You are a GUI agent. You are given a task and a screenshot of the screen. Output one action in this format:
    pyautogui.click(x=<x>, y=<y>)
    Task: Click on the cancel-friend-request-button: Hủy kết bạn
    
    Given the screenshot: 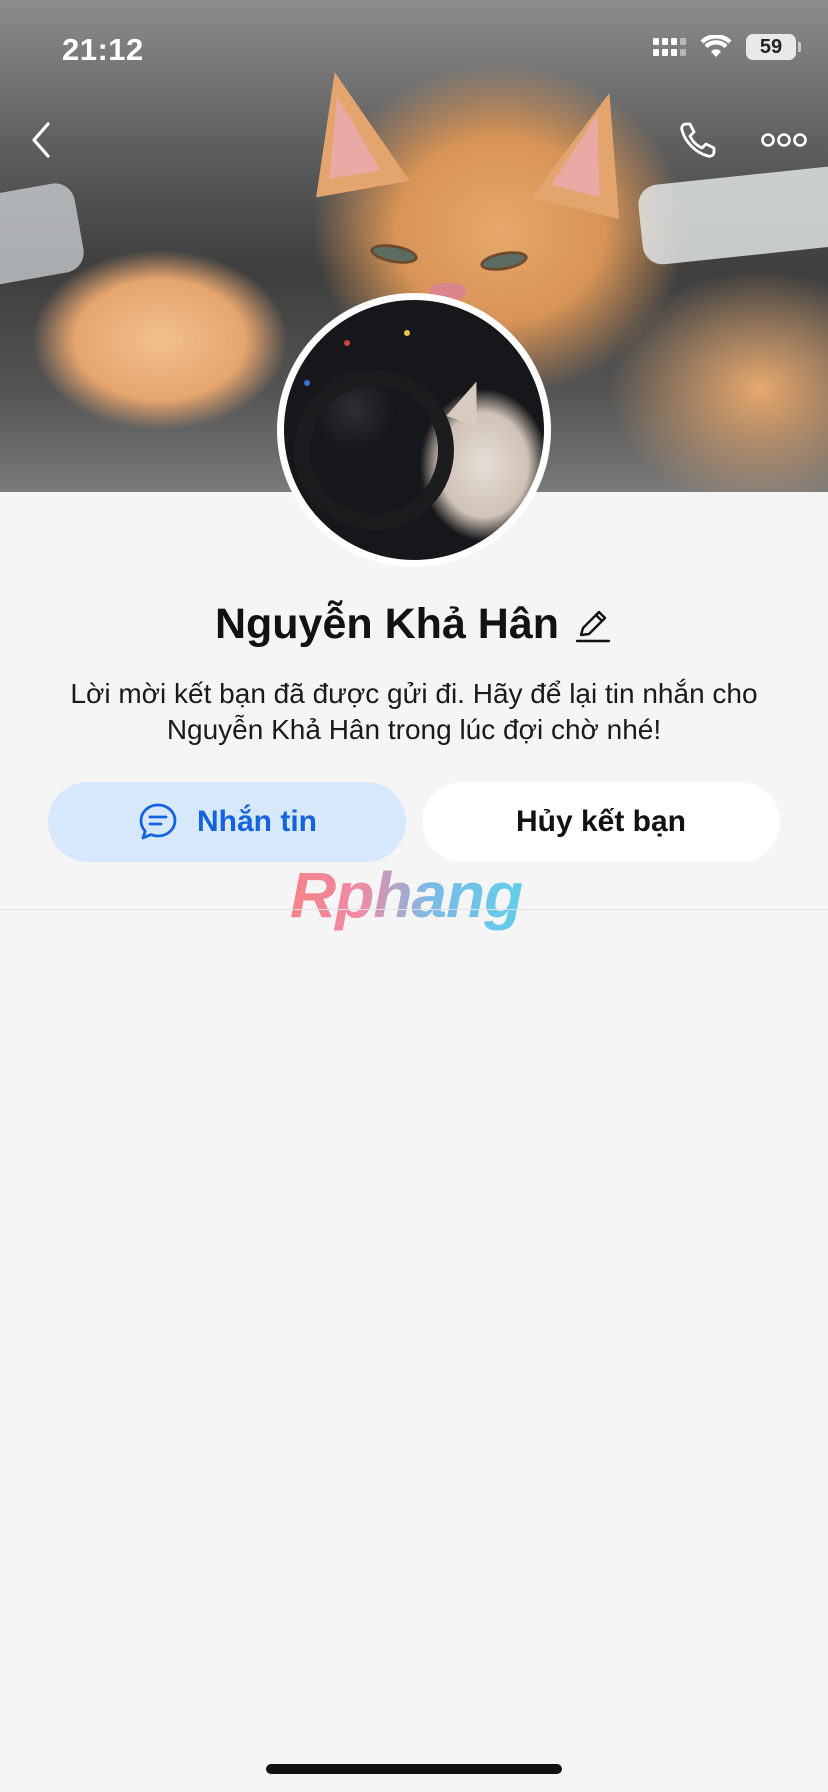 What is the action you would take?
    pyautogui.click(x=601, y=822)
    